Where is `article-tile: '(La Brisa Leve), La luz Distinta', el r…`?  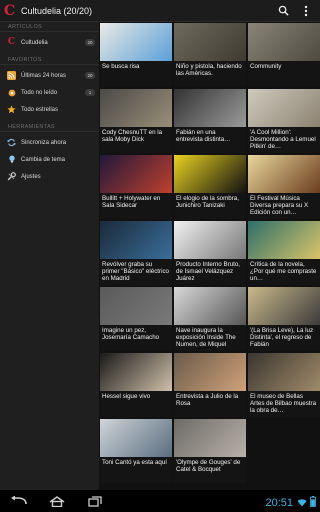
article-tile: '(La Brisa Leve), La luz Distinta', el r… is located at coordinates (284, 319).